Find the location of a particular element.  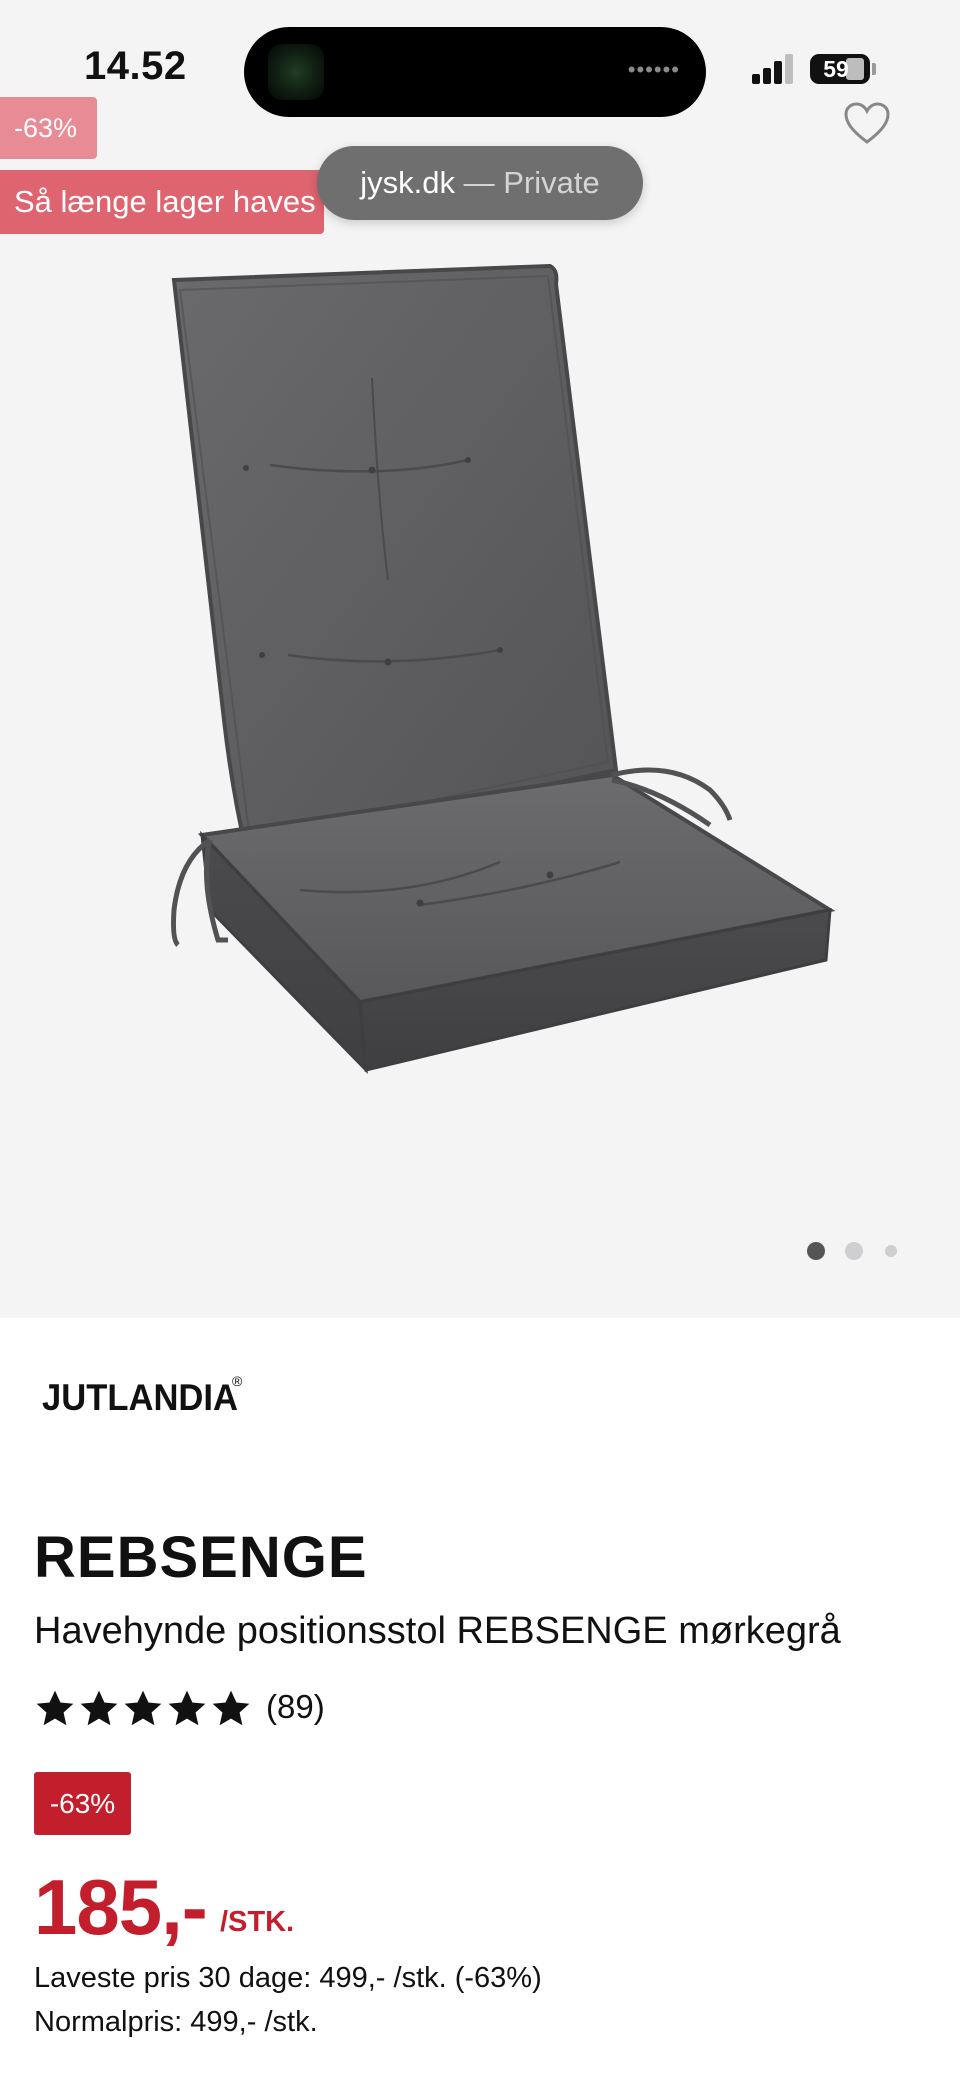

brand-name: JUTLANDIA is located at coordinates (140, 1397).